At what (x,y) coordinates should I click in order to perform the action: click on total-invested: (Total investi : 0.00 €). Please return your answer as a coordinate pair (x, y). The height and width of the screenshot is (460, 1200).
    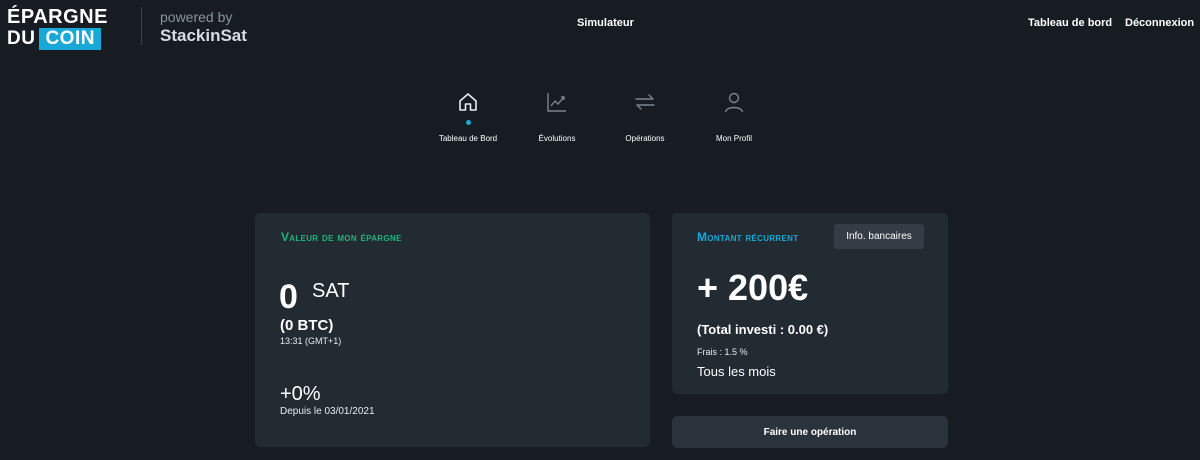
    Looking at the image, I should click on (763, 329).